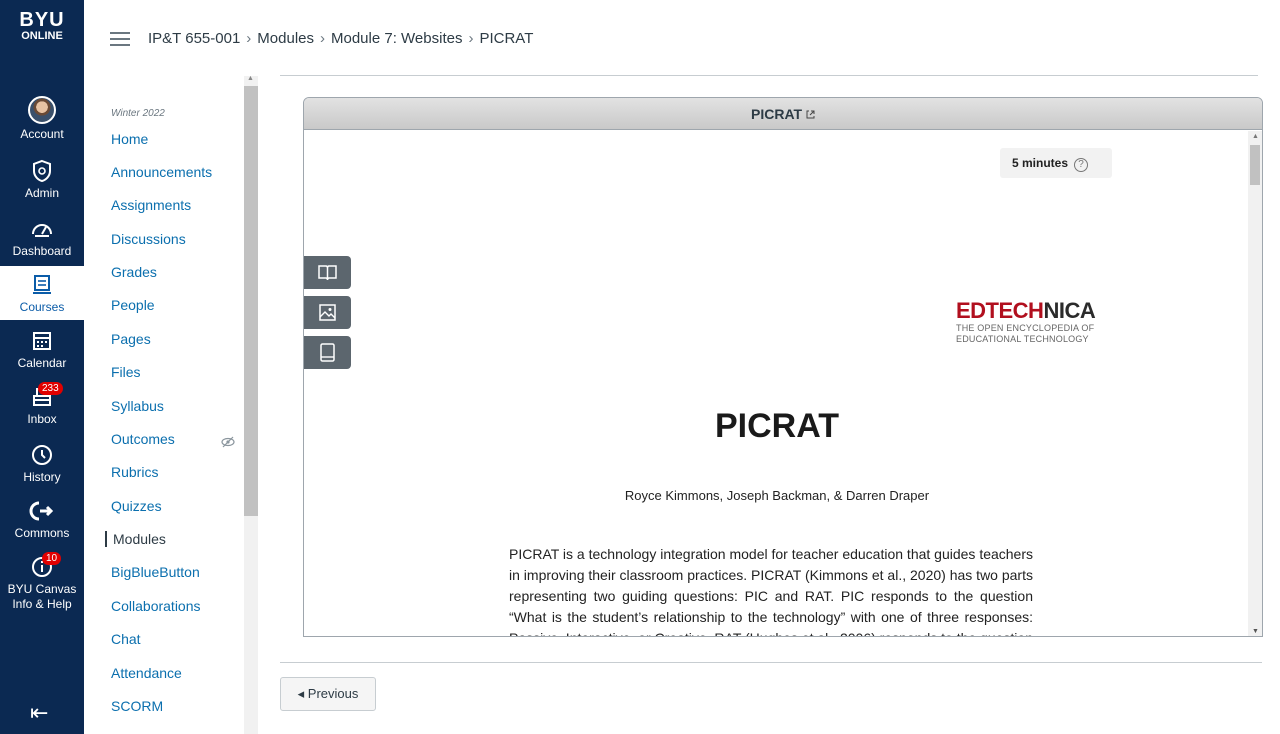 The height and width of the screenshot is (734, 1280). I want to click on course-nav-syllabus: Syllabus, so click(137, 406).